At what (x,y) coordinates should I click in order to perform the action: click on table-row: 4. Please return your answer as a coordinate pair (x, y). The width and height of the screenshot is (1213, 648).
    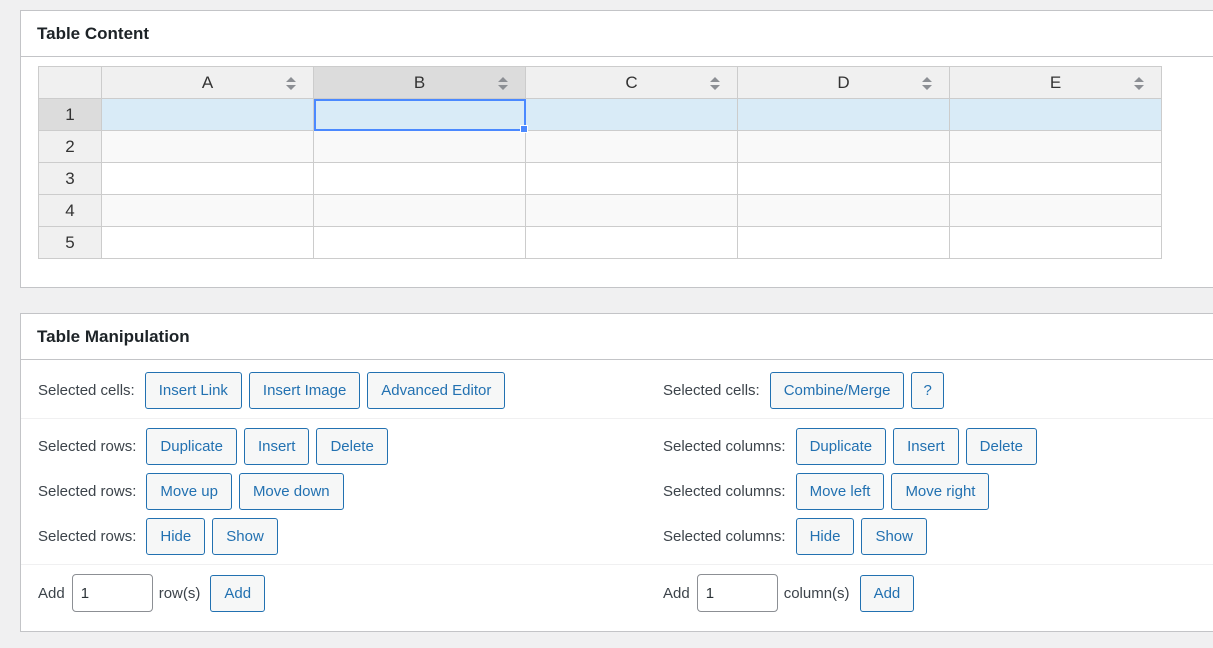
    Looking at the image, I should click on (600, 210).